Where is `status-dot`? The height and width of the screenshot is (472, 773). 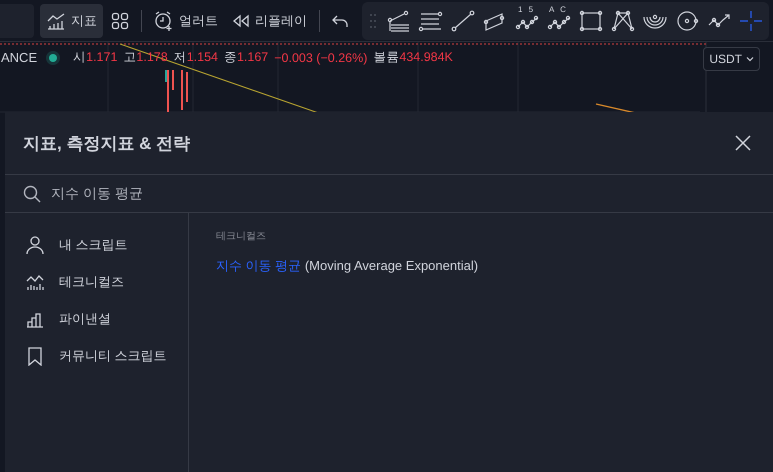 status-dot is located at coordinates (53, 58).